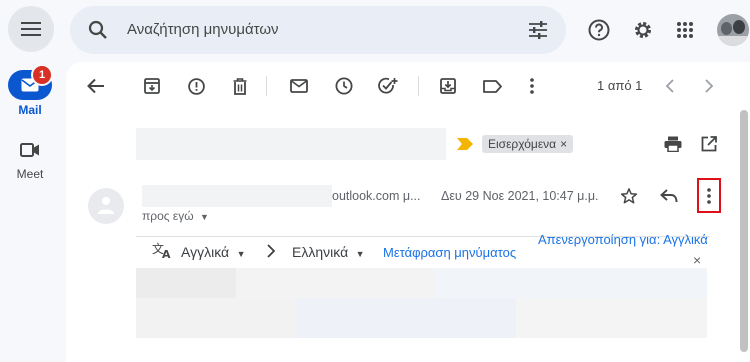  I want to click on sender-avatar, so click(106, 206).